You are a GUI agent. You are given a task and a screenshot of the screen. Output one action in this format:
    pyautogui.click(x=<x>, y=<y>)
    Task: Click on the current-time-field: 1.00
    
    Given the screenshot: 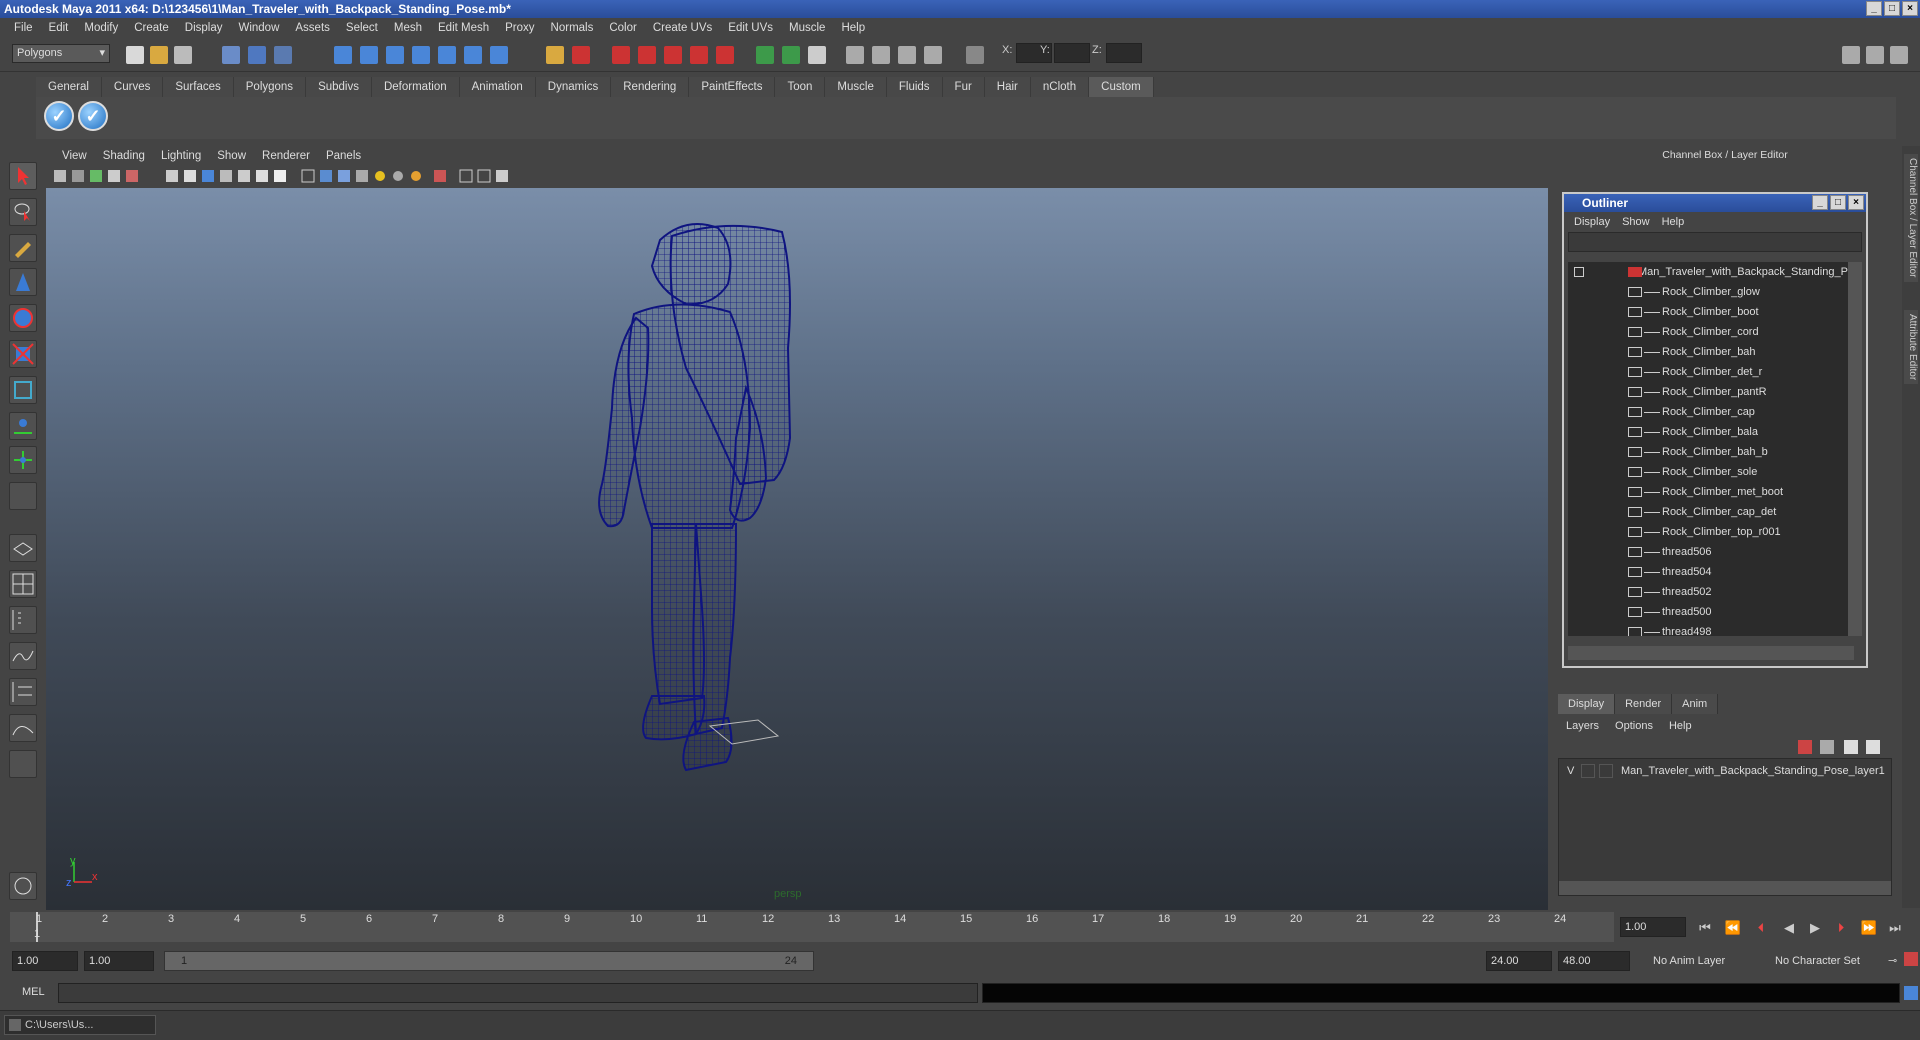 What is the action you would take?
    pyautogui.click(x=1653, y=927)
    